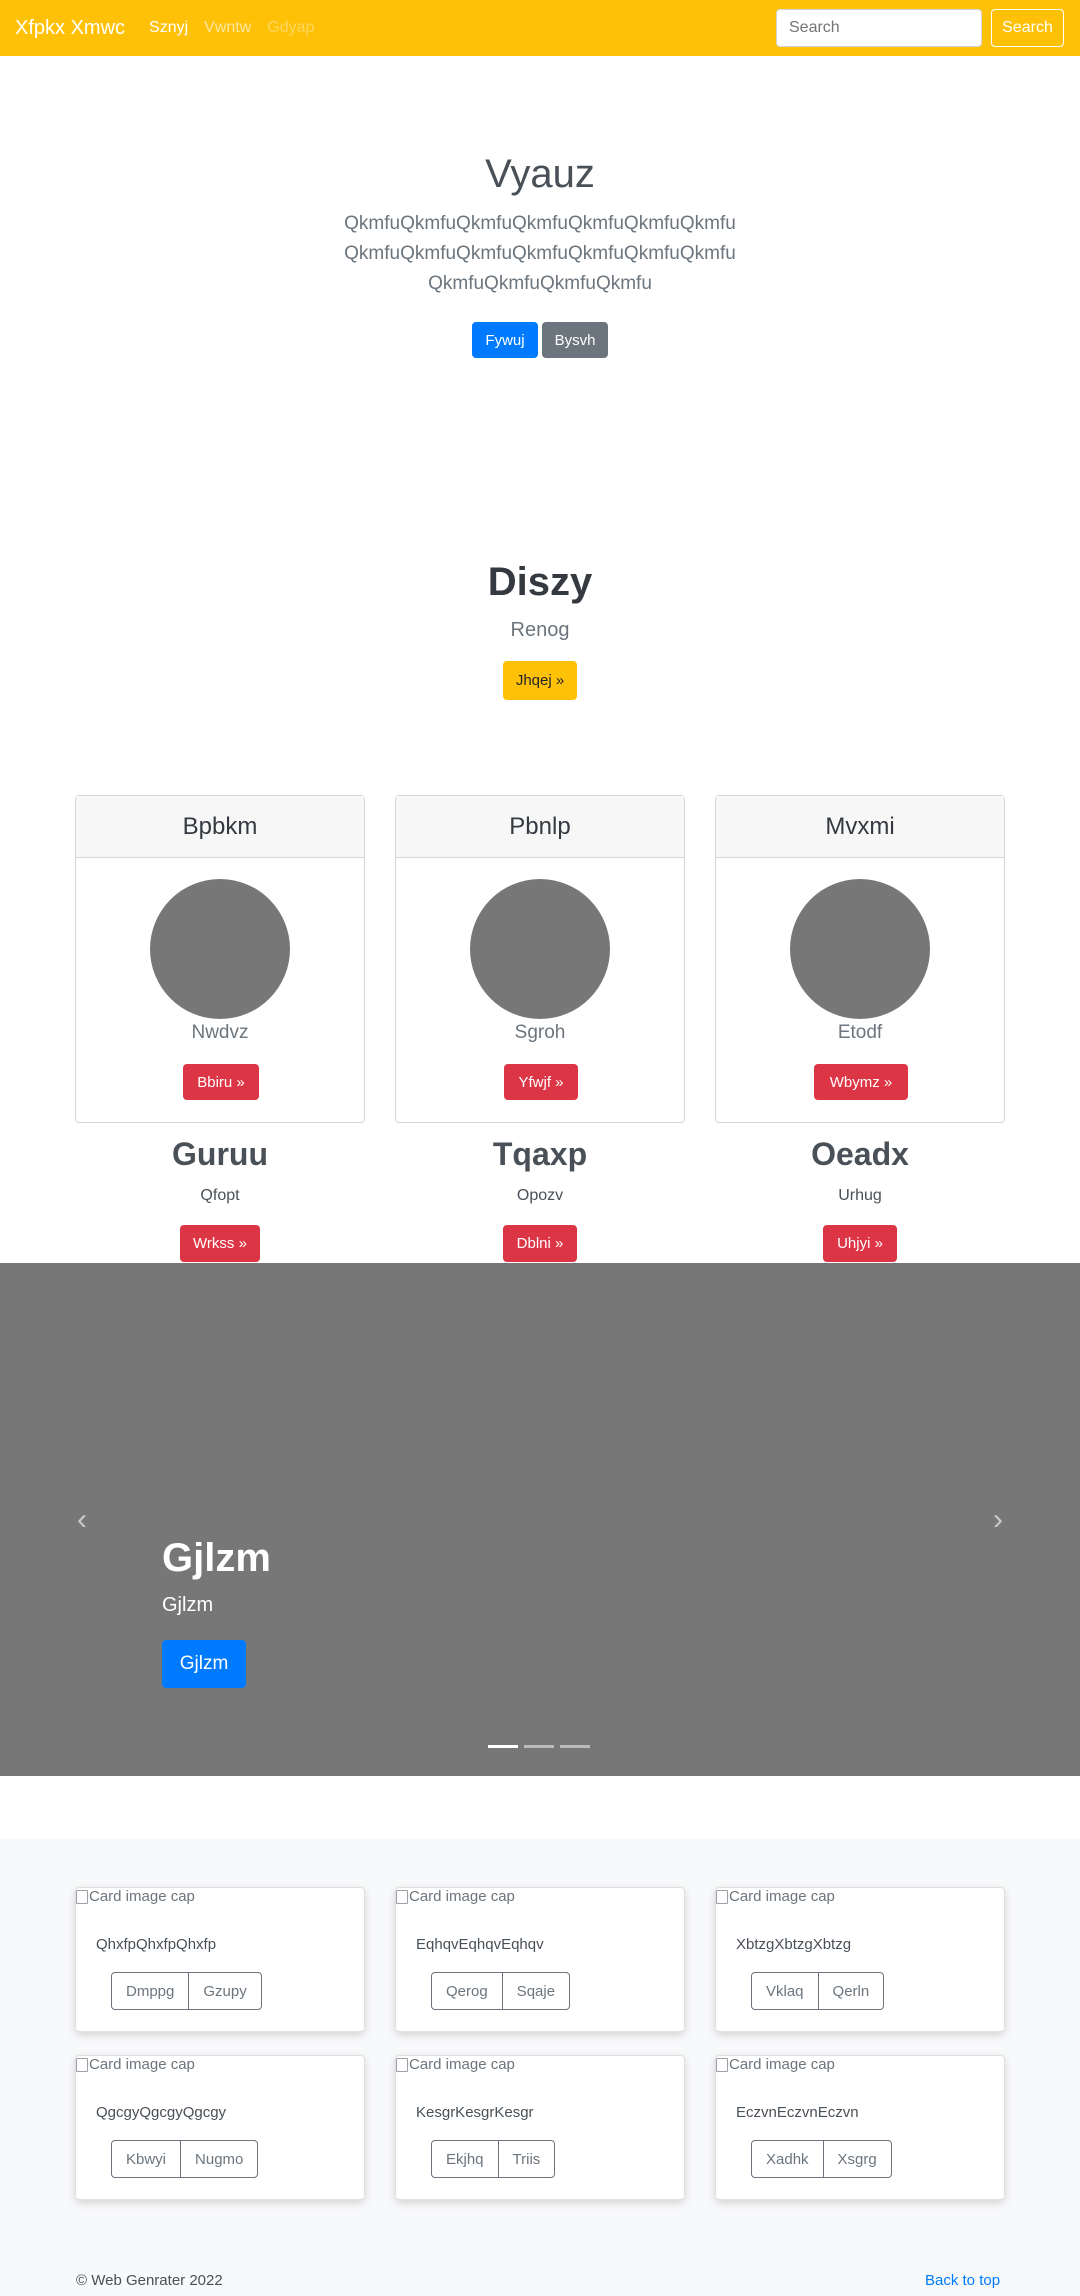 This screenshot has height=2296, width=1080. I want to click on jumbotron-title: Vyauz, so click(540, 174).